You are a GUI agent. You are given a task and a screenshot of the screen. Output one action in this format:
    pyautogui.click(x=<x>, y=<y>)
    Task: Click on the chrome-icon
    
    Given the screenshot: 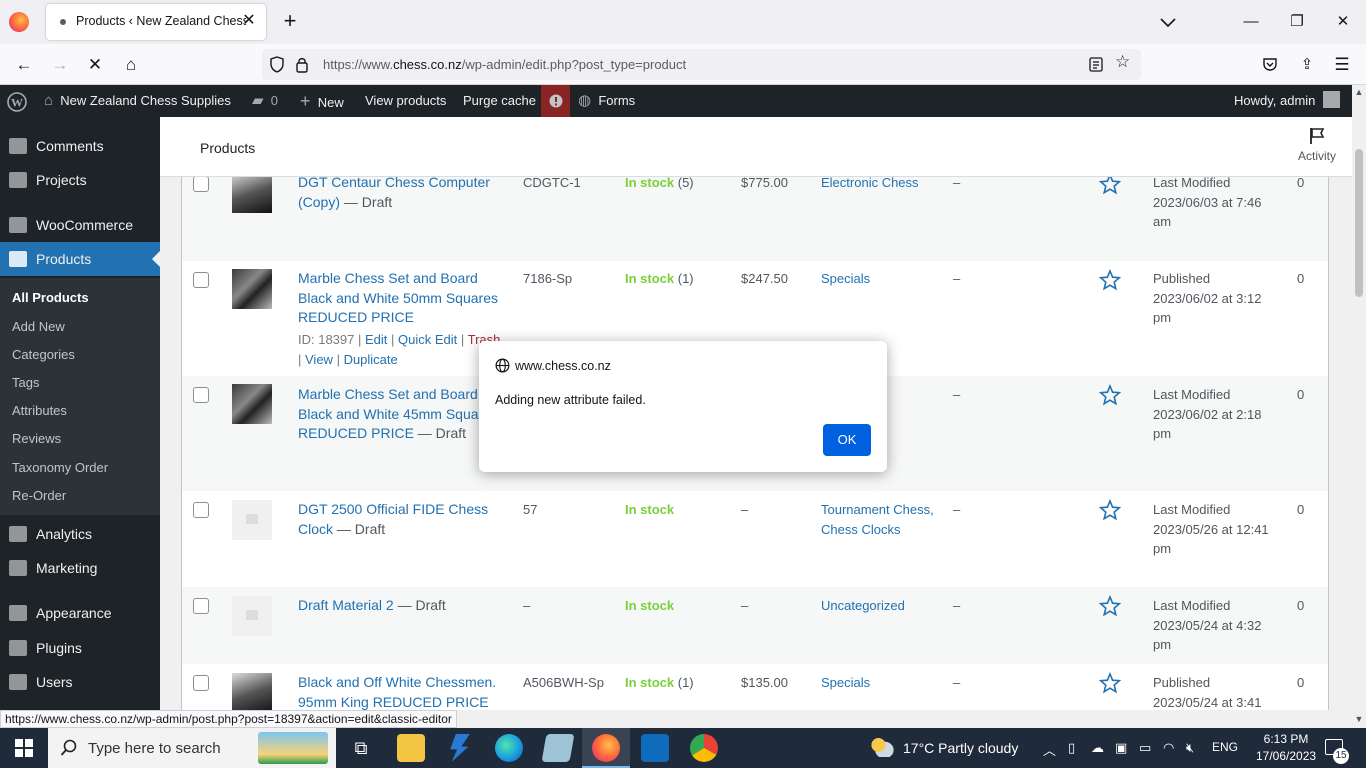 What is the action you would take?
    pyautogui.click(x=704, y=748)
    